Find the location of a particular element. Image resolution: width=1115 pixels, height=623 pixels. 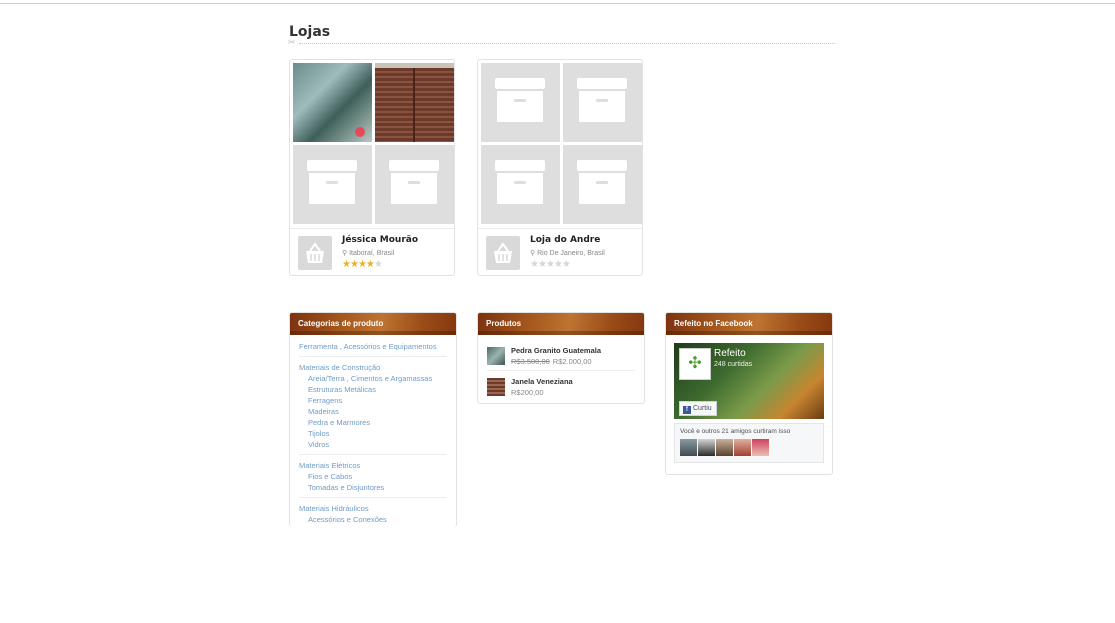

category-link: Ferramenta , Acessórios e Equipamentos is located at coordinates (373, 346).